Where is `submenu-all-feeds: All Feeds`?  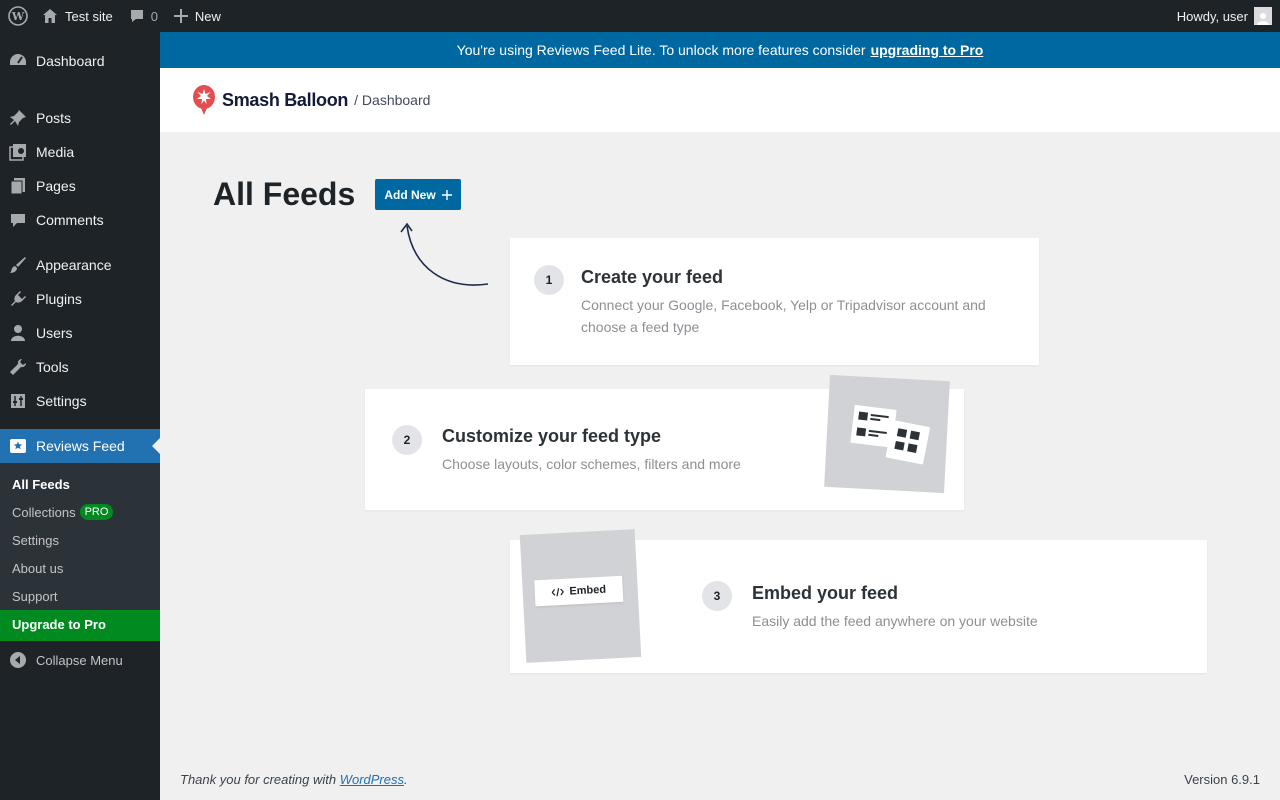 submenu-all-feeds: All Feeds is located at coordinates (80, 484).